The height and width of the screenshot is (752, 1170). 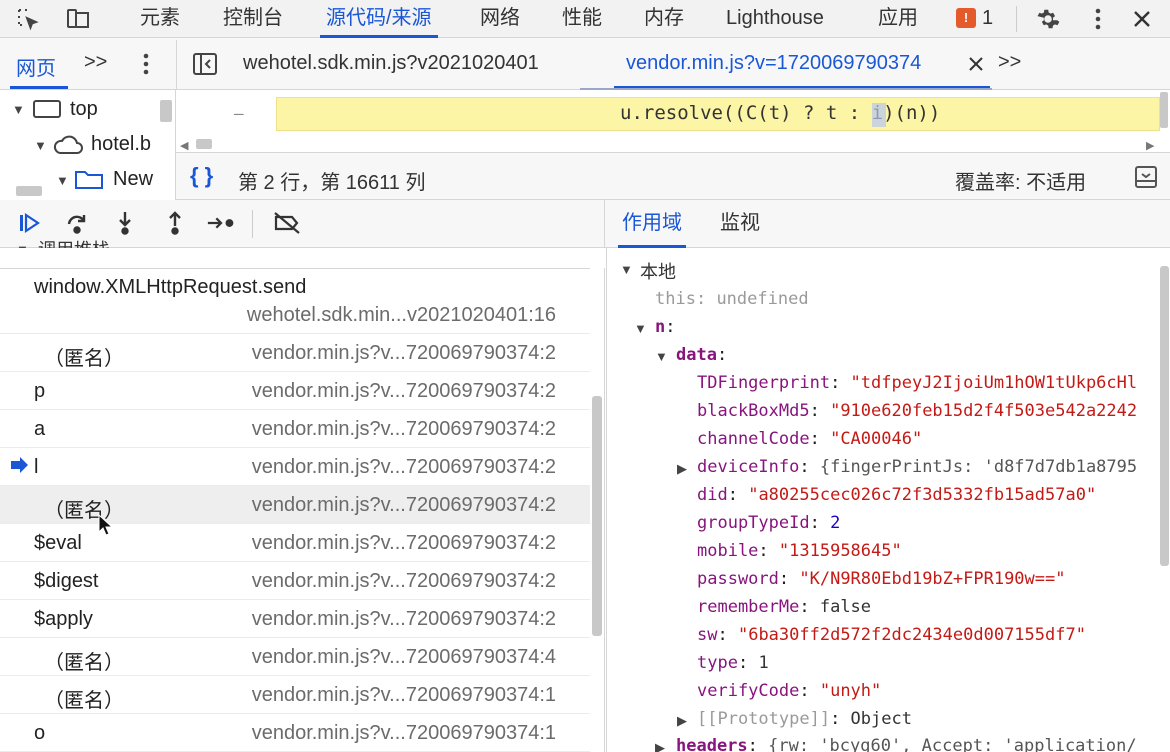 I want to click on header-mask, so click(x=302, y=258).